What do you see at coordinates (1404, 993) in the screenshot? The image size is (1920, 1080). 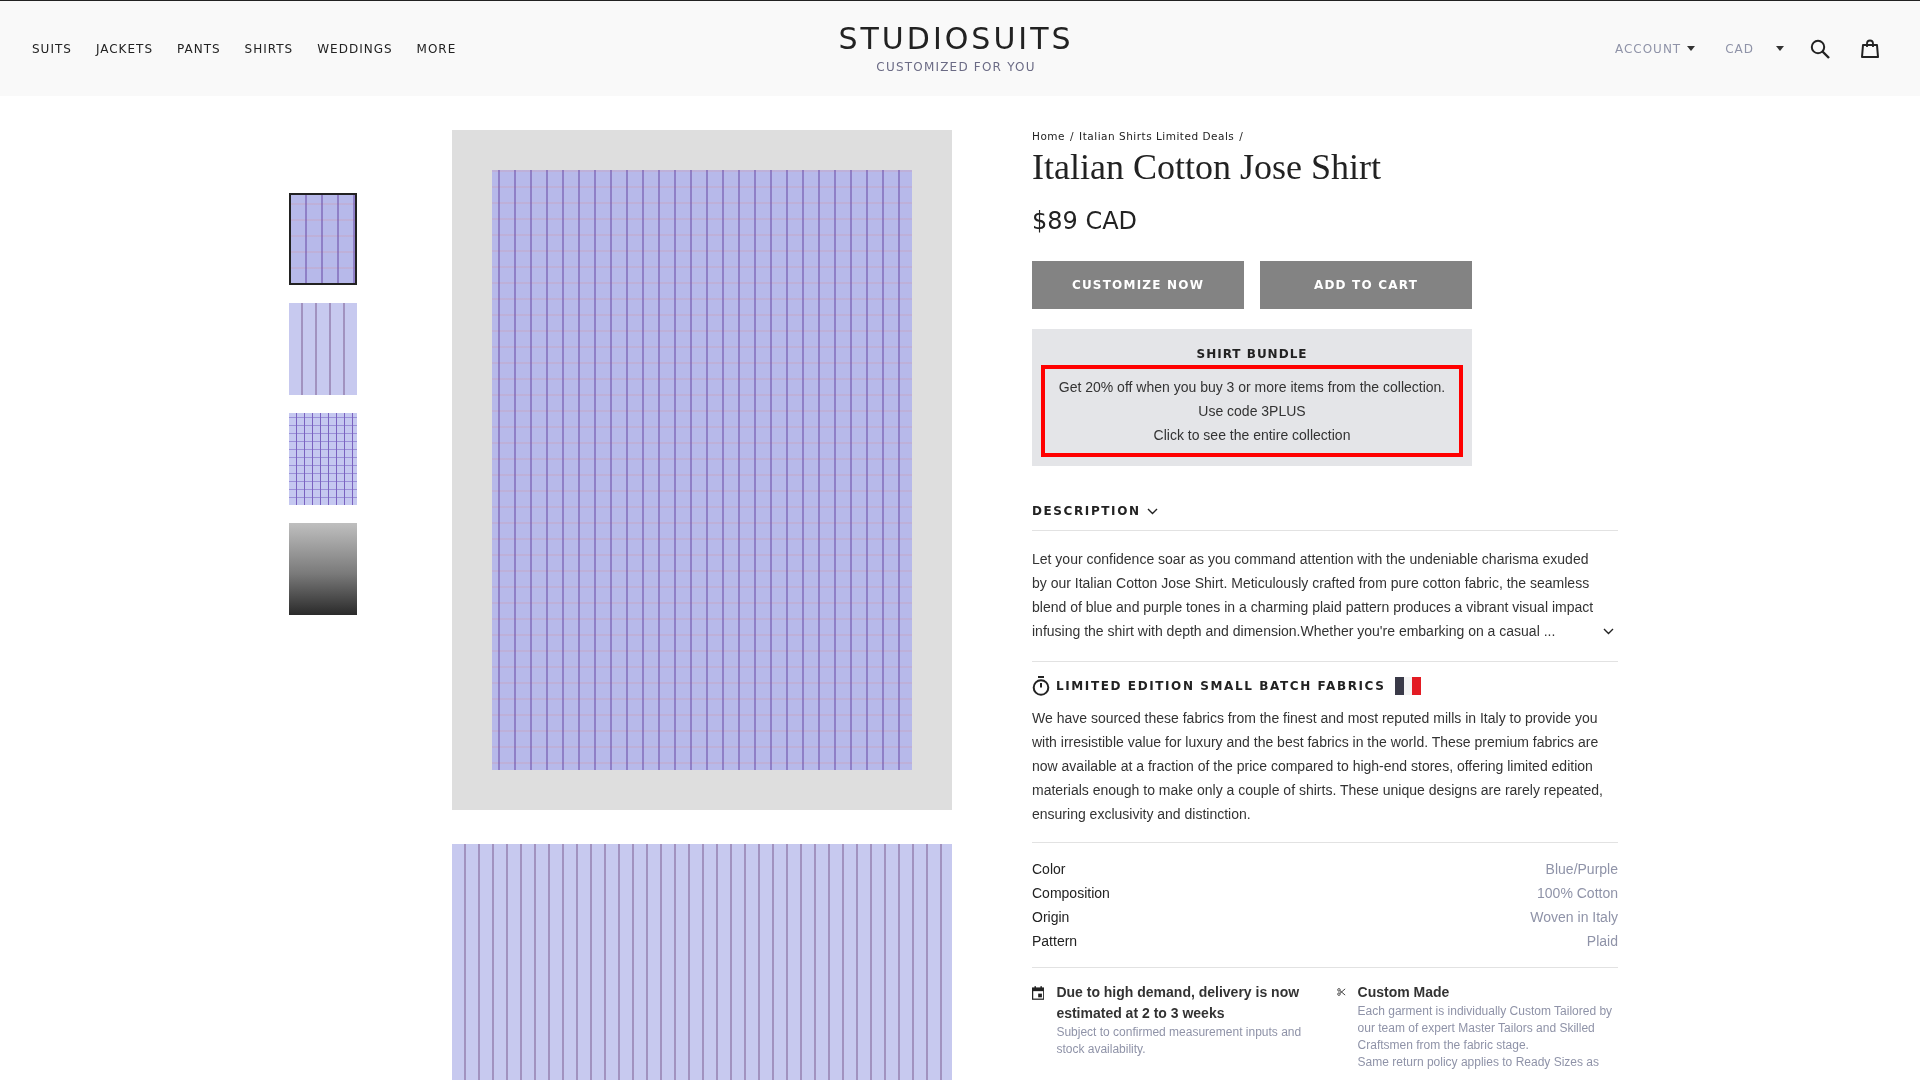 I see `feature-title: Custom Made` at bounding box center [1404, 993].